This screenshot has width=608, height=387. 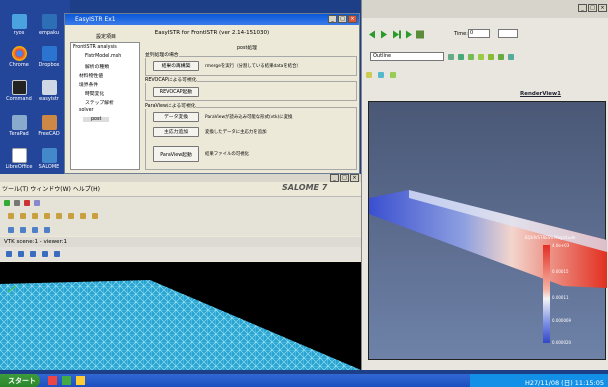 I want to click on desktop-icon-empaku: empaku, so click(x=49, y=25).